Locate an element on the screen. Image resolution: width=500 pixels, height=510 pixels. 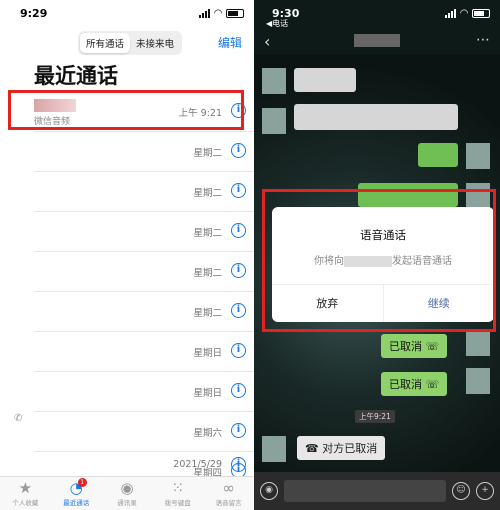
chat-input-bar: ◉ ☺ + is located at coordinates (377, 491).